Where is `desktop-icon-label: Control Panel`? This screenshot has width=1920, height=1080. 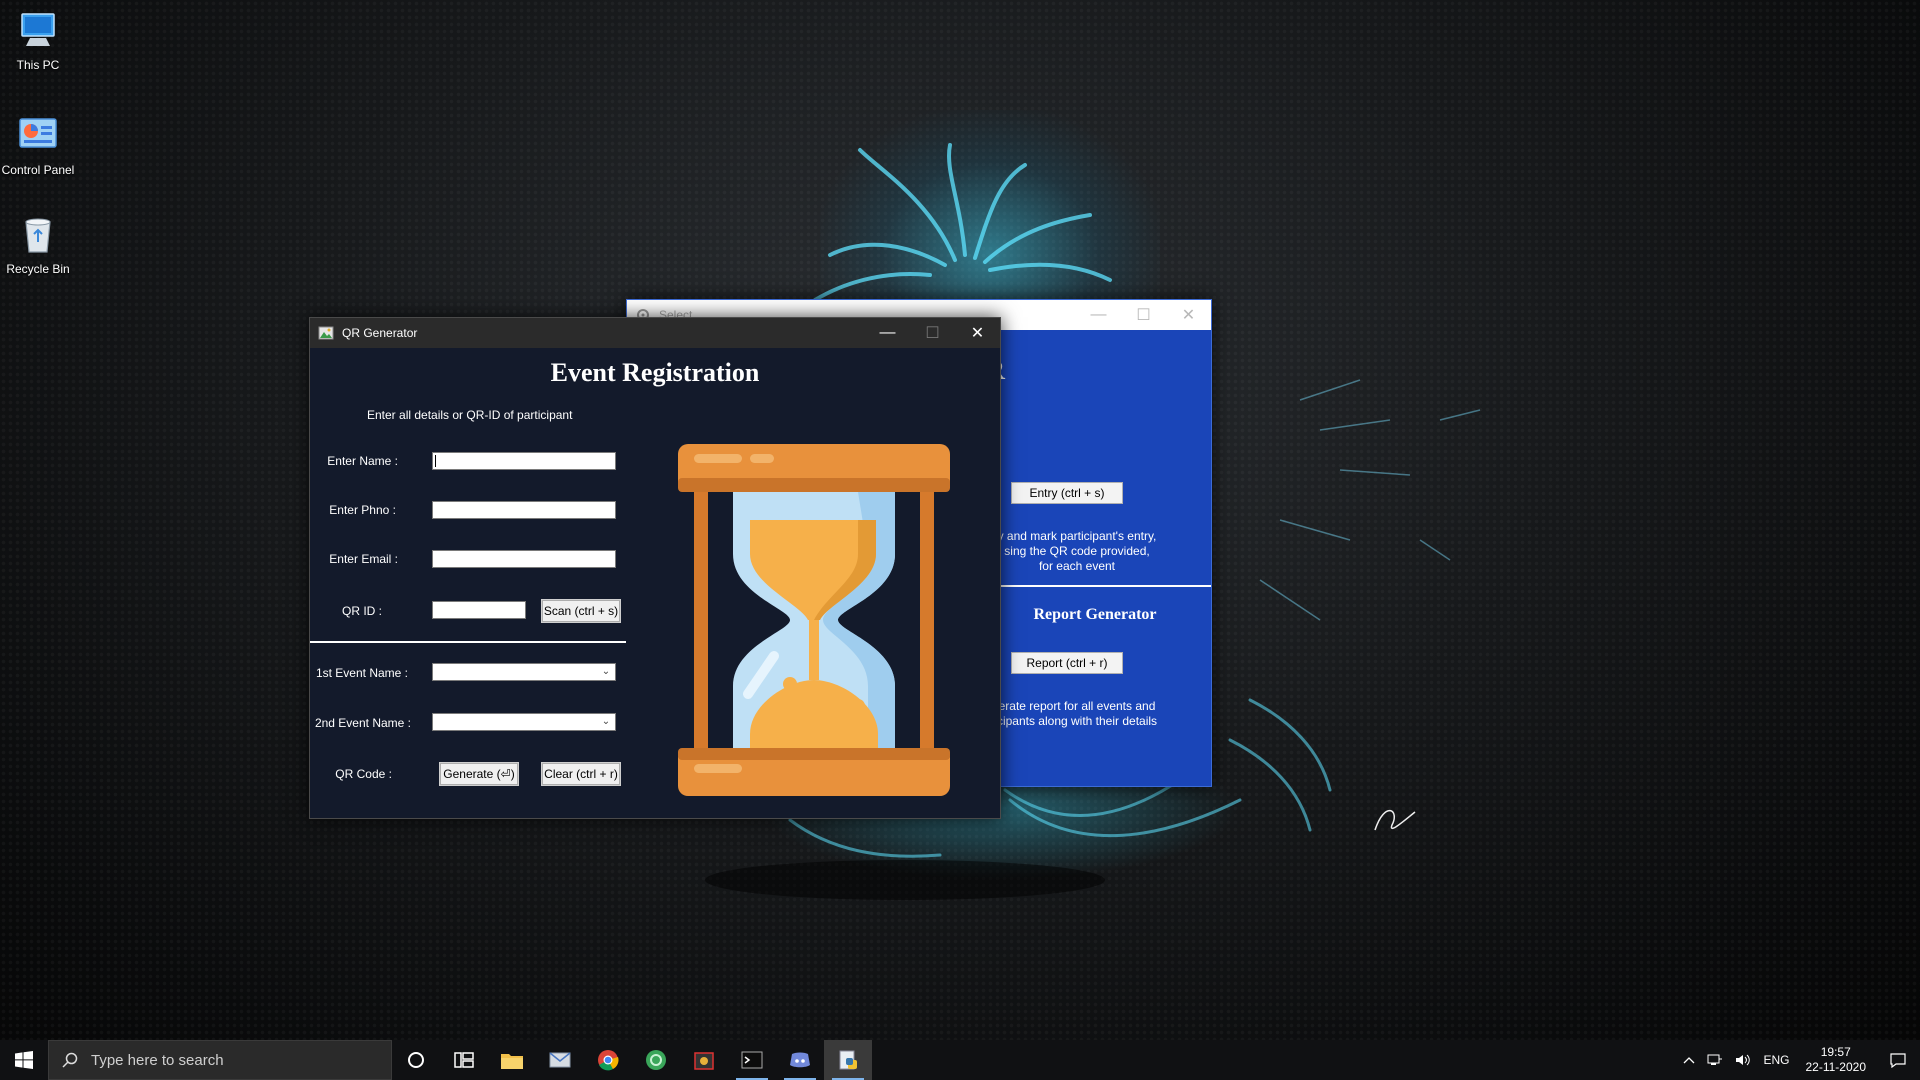 desktop-icon-label: Control Panel is located at coordinates (38, 170).